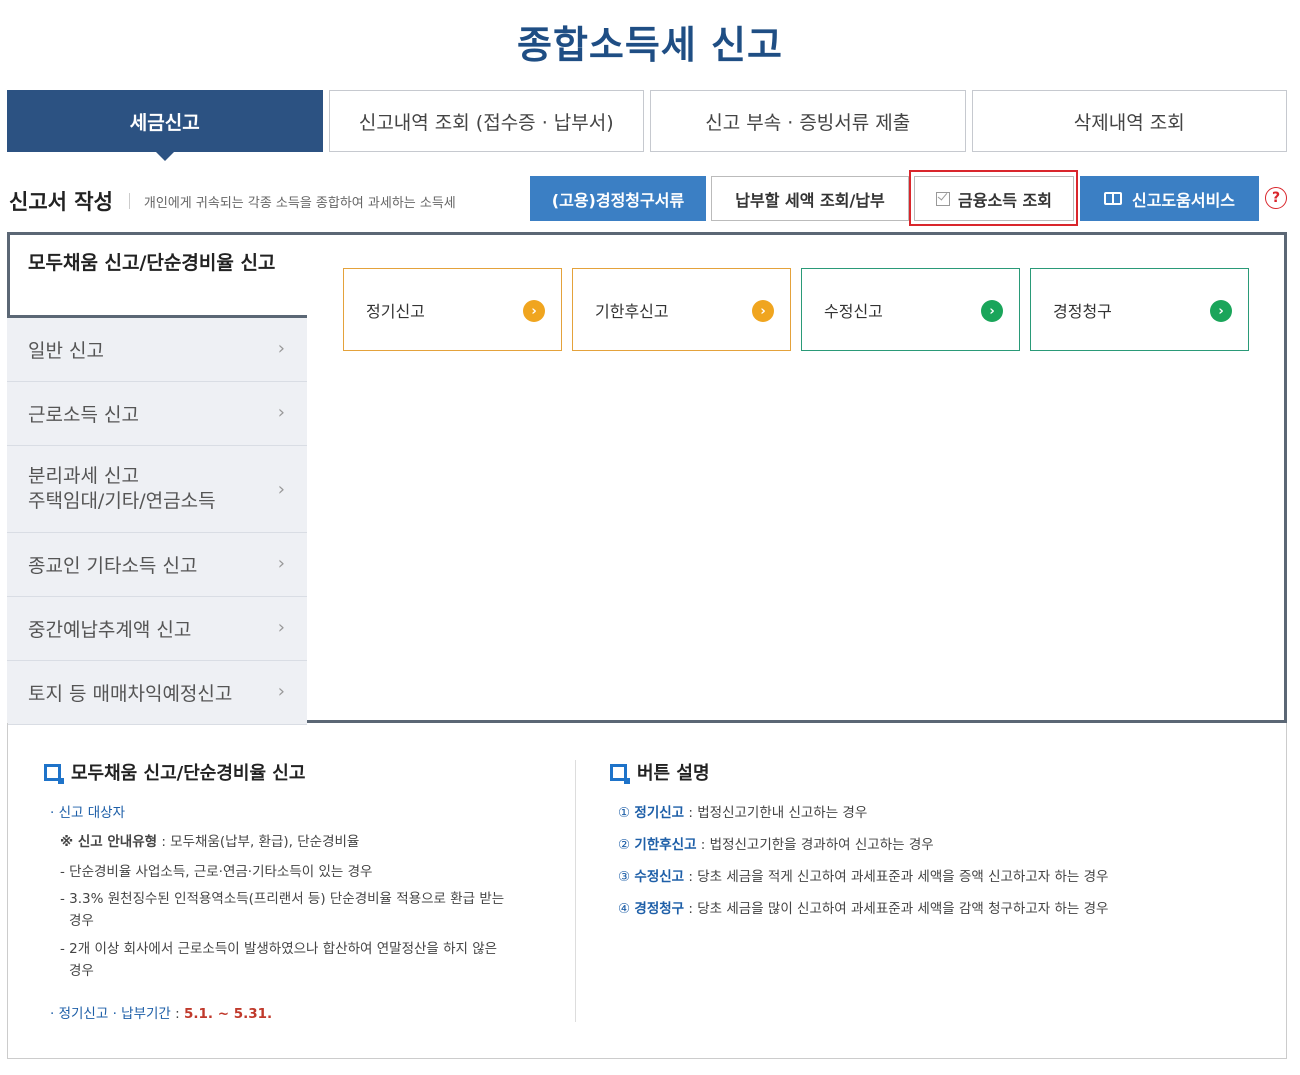  What do you see at coordinates (1139, 309) in the screenshot?
I see `refund-claim-button: 경정청구 ›` at bounding box center [1139, 309].